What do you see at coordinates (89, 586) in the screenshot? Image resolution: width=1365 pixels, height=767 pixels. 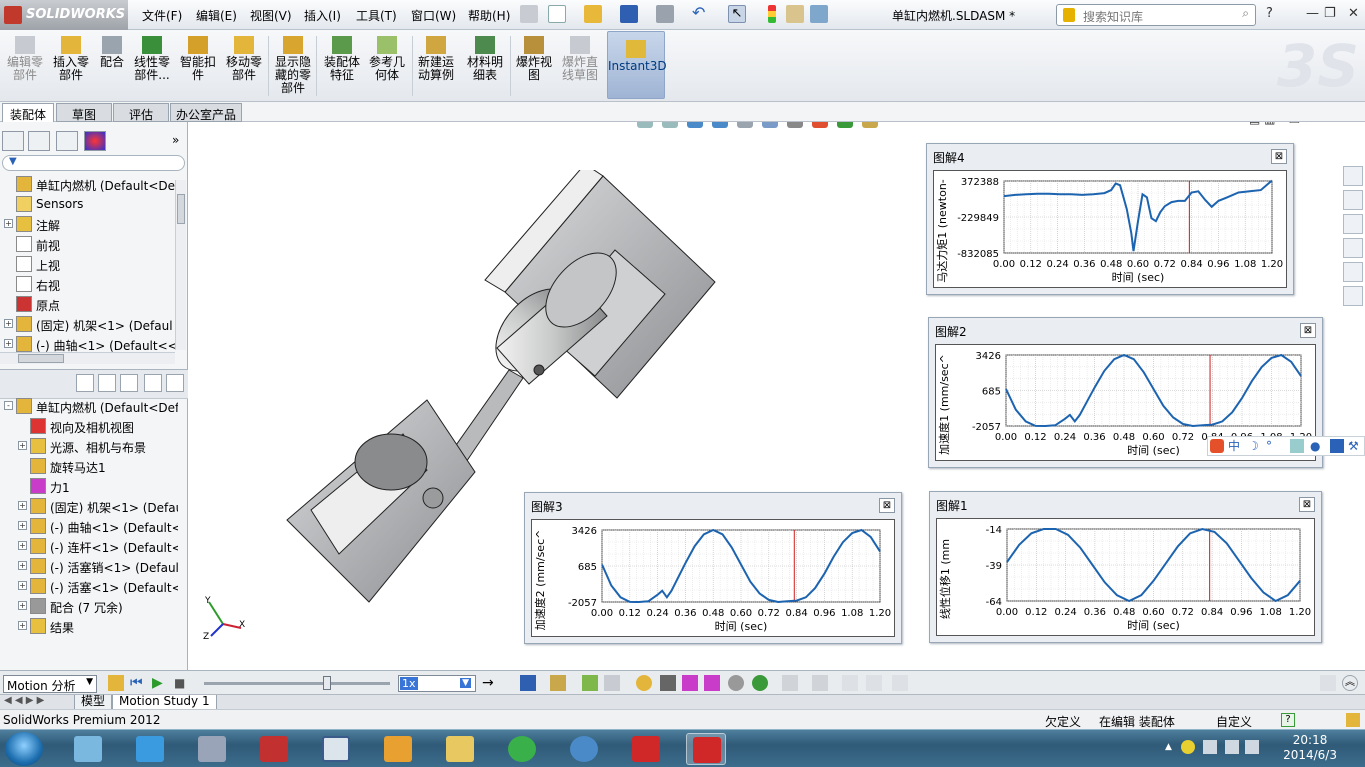 I see `tree-item: + (-) 活塞<1> (Default<` at bounding box center [89, 586].